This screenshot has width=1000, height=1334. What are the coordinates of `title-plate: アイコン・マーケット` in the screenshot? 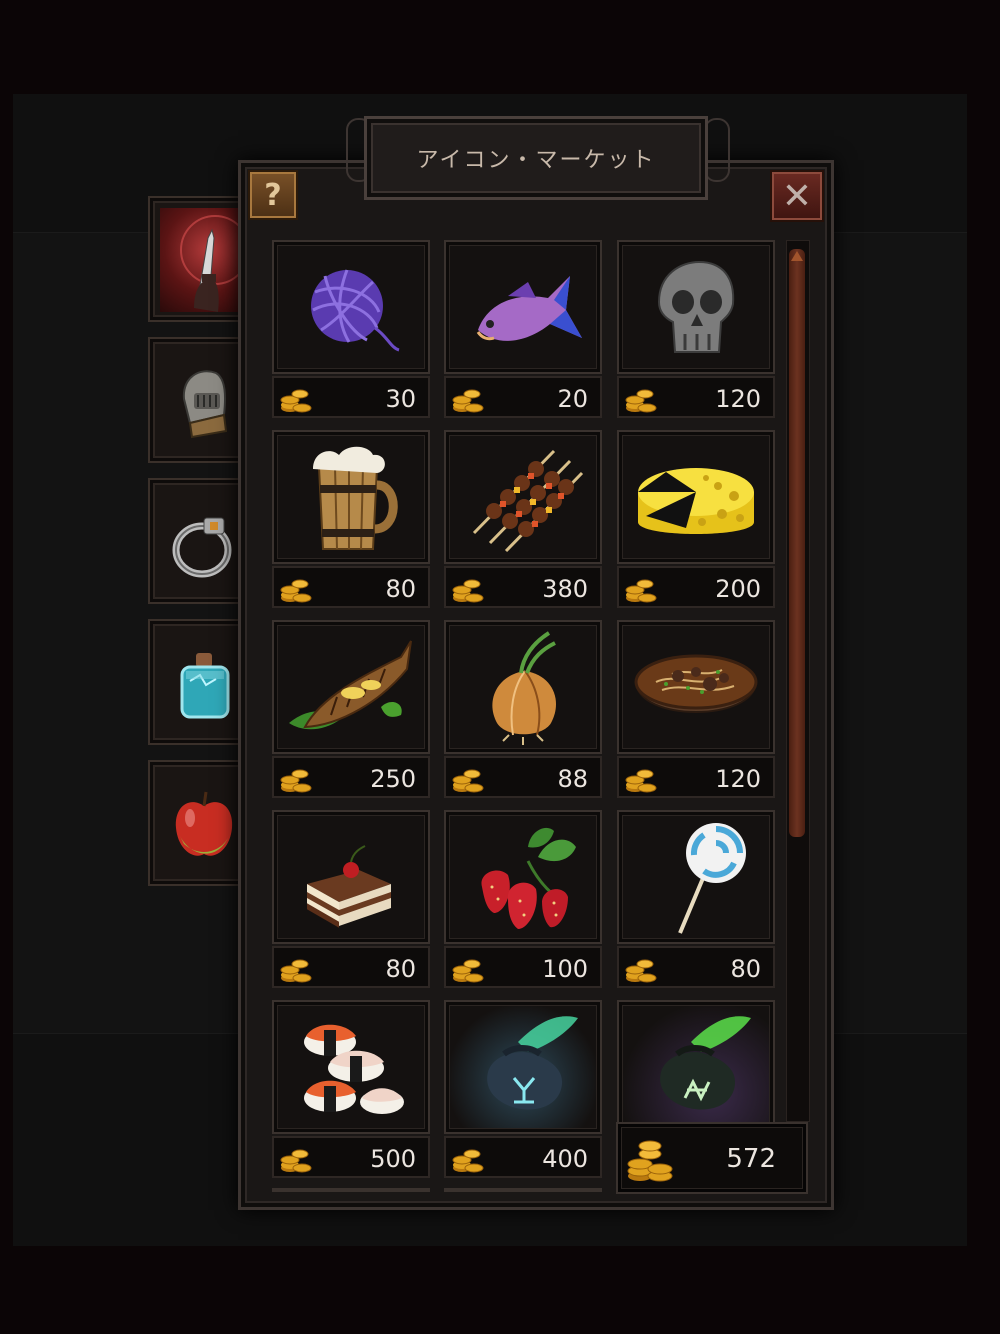 It's located at (536, 158).